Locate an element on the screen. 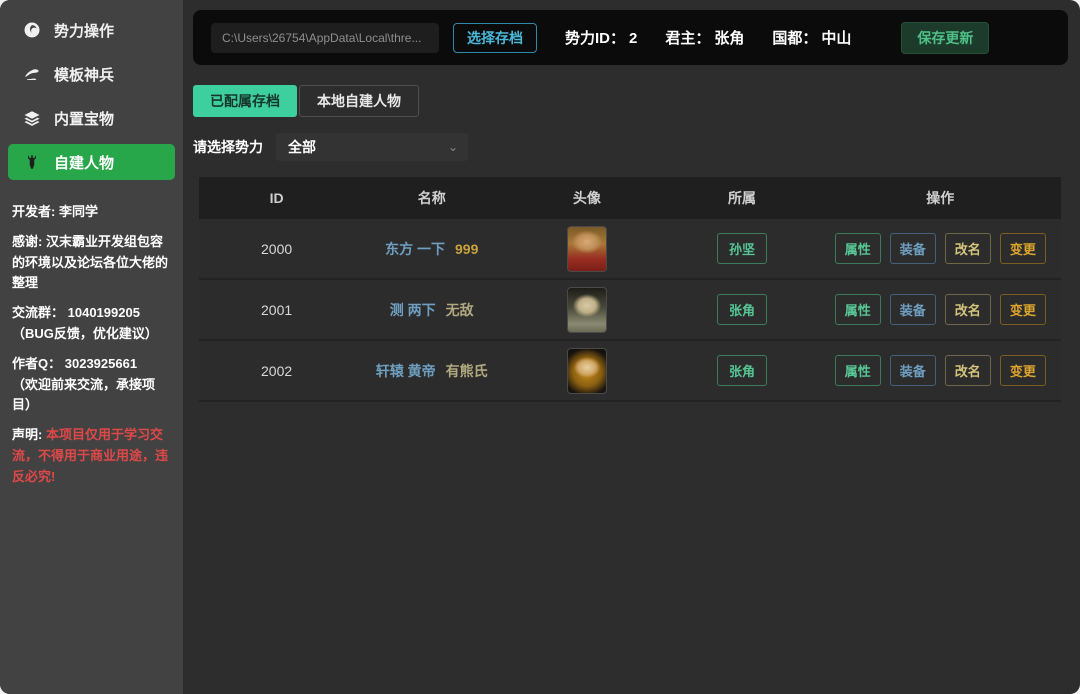  author-label: 作者Q： is located at coordinates (37, 363).